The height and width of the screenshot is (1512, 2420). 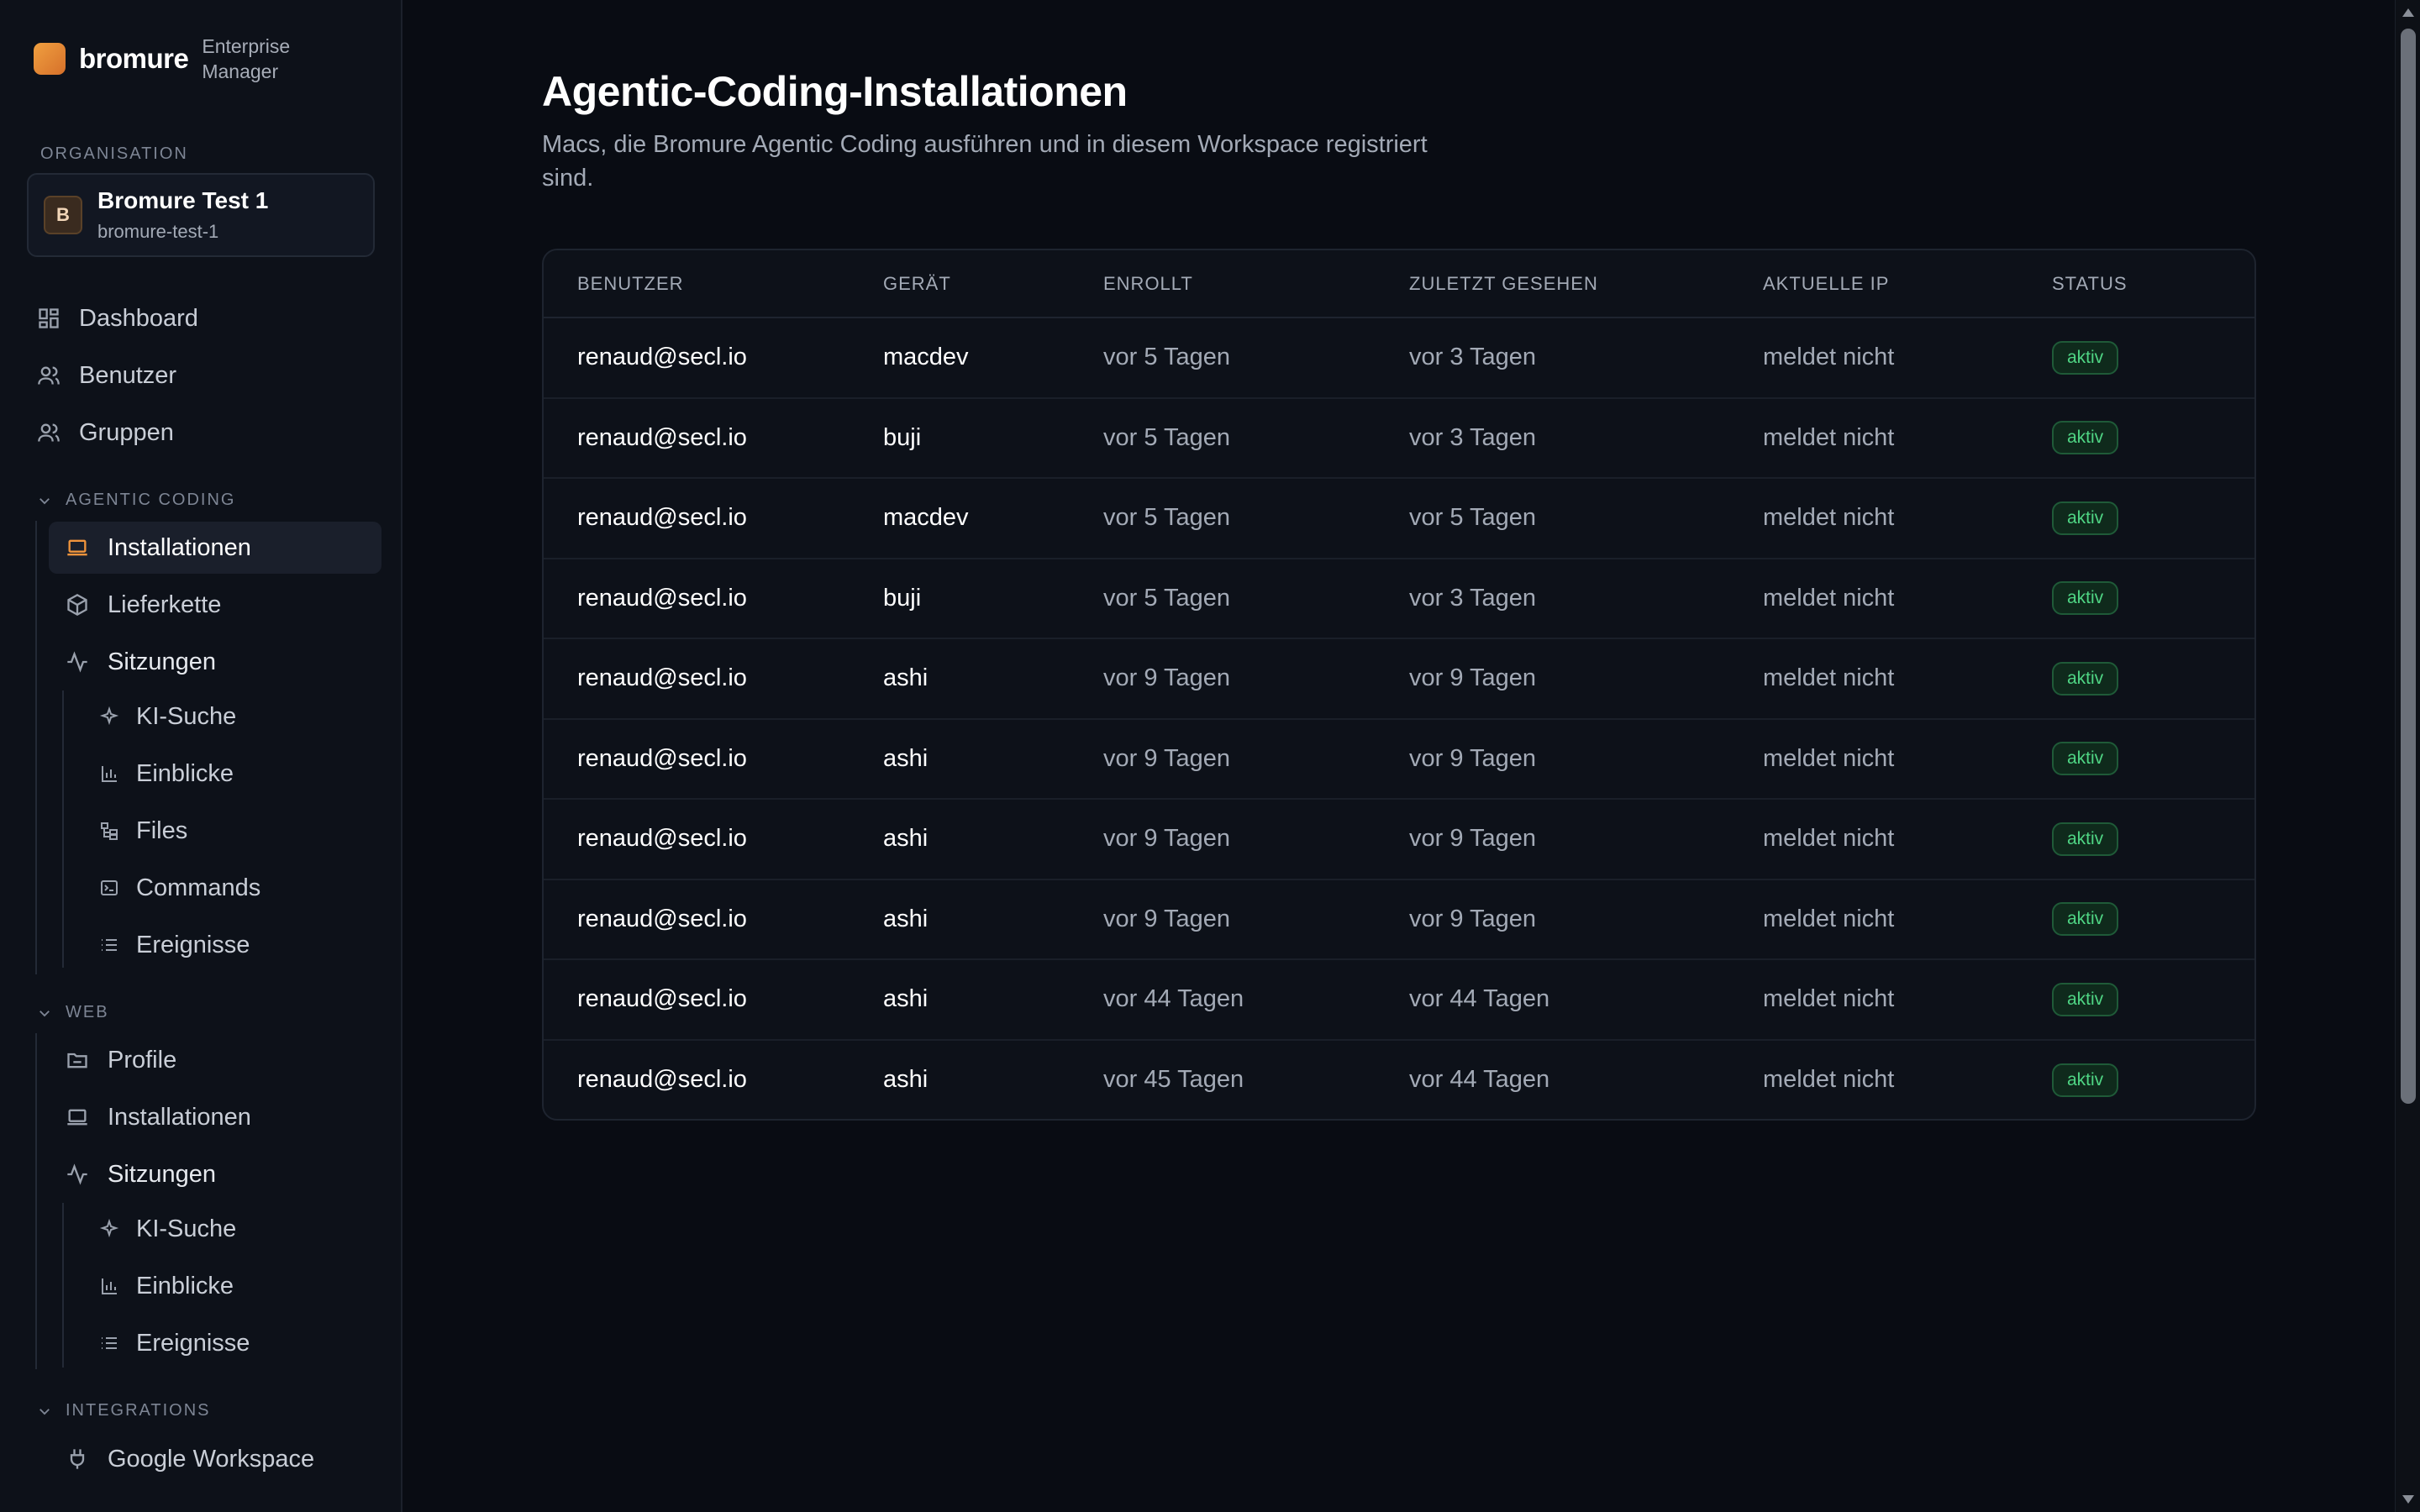 I want to click on org-slug: bromure-test-1, so click(x=158, y=231).